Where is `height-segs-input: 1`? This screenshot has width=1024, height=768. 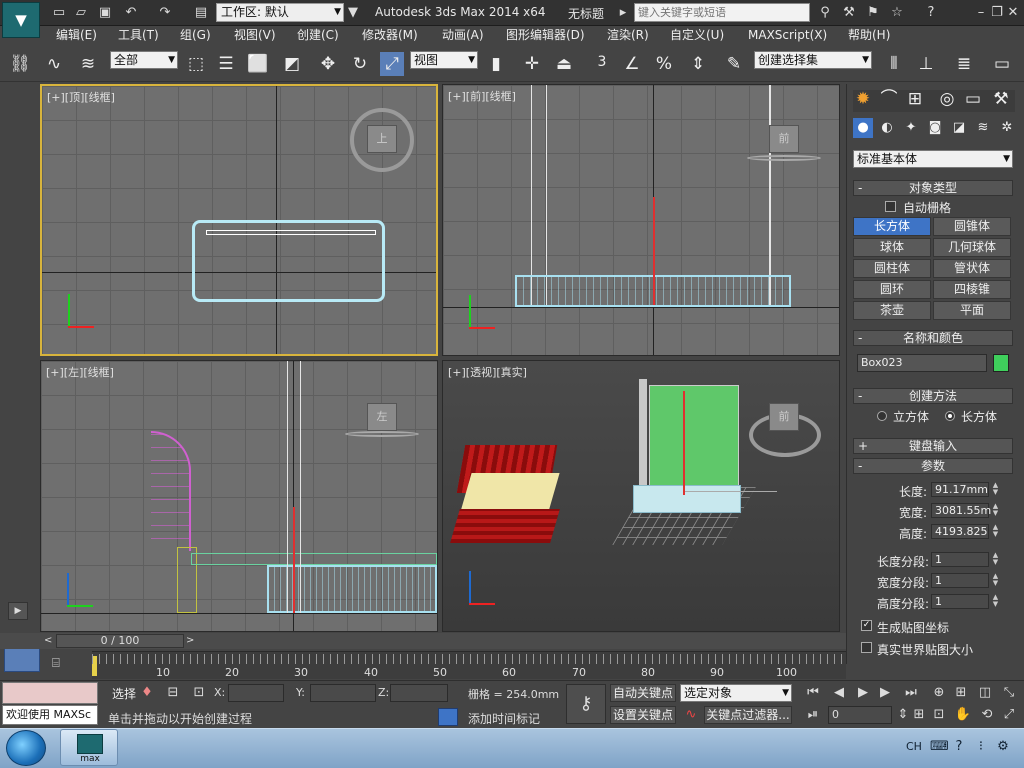
height-segs-input: 1 is located at coordinates (960, 601).